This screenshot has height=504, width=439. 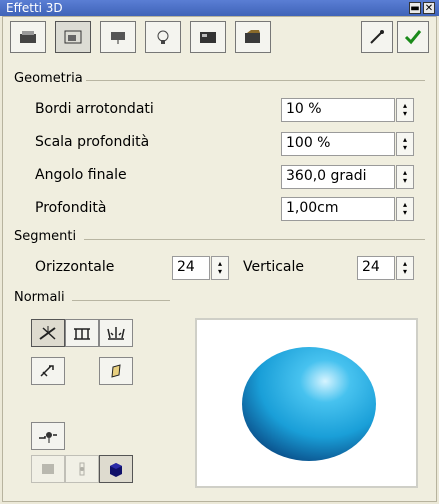 I want to click on illumination-tab, so click(x=118, y=37).